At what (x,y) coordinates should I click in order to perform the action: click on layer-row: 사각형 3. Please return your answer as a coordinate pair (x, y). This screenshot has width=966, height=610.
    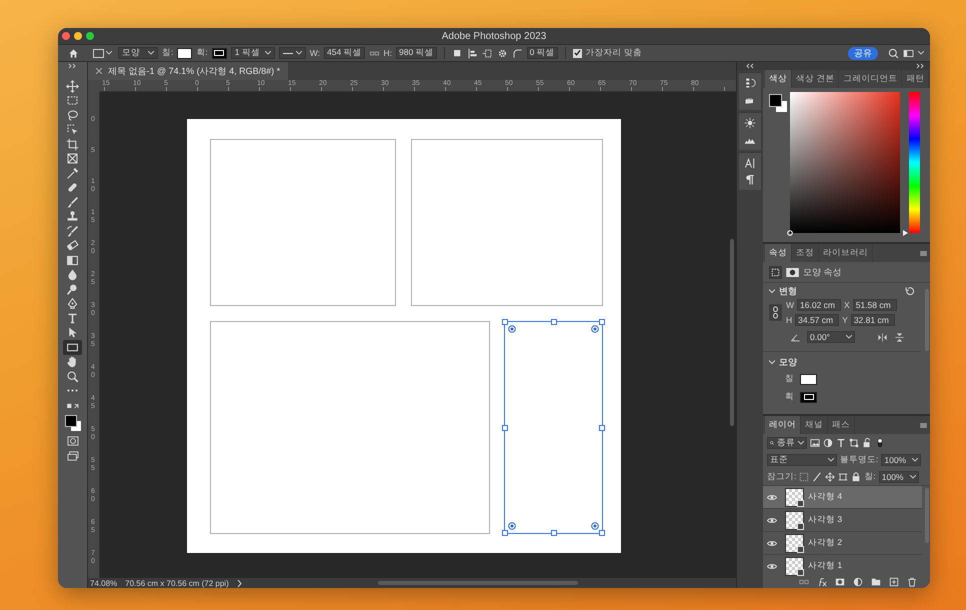
    Looking at the image, I should click on (842, 520).